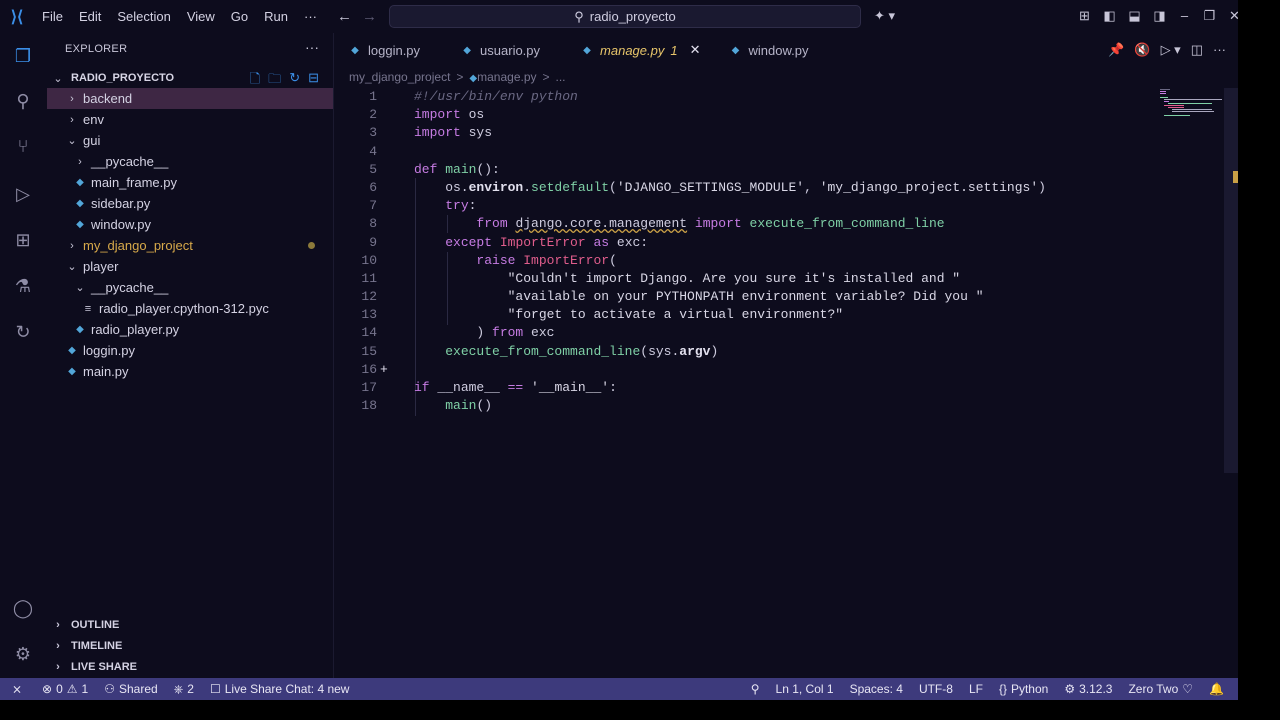 The width and height of the screenshot is (1280, 720). What do you see at coordinates (189, 624) in the screenshot?
I see `outline-section: › OUTLINE` at bounding box center [189, 624].